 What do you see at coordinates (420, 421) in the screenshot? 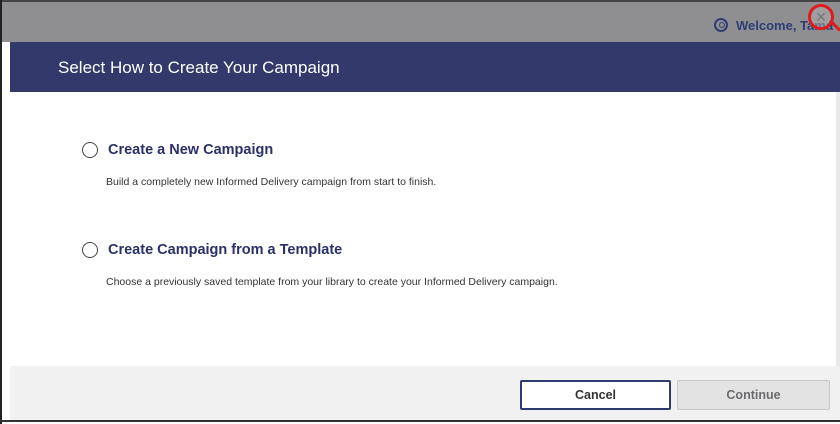
I see `frame-bottom-border` at bounding box center [420, 421].